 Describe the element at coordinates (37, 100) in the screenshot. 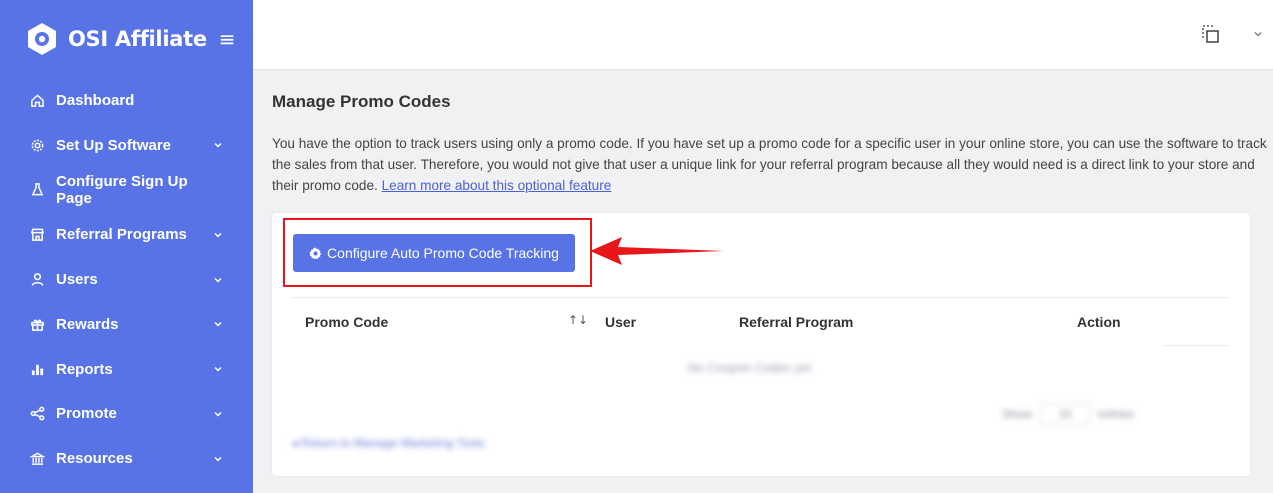

I see `home-icon` at that location.